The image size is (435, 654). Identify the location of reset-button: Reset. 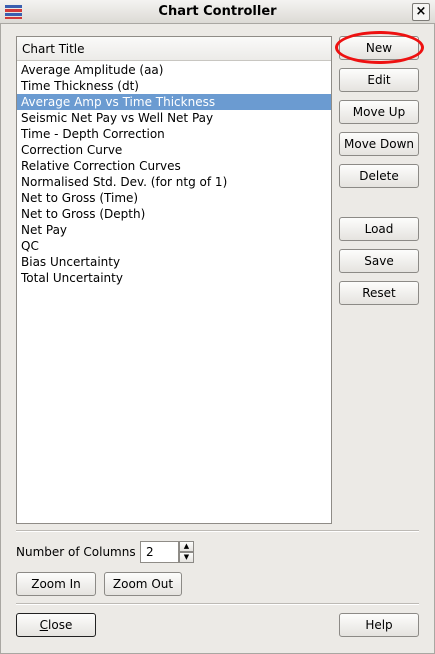
(379, 293).